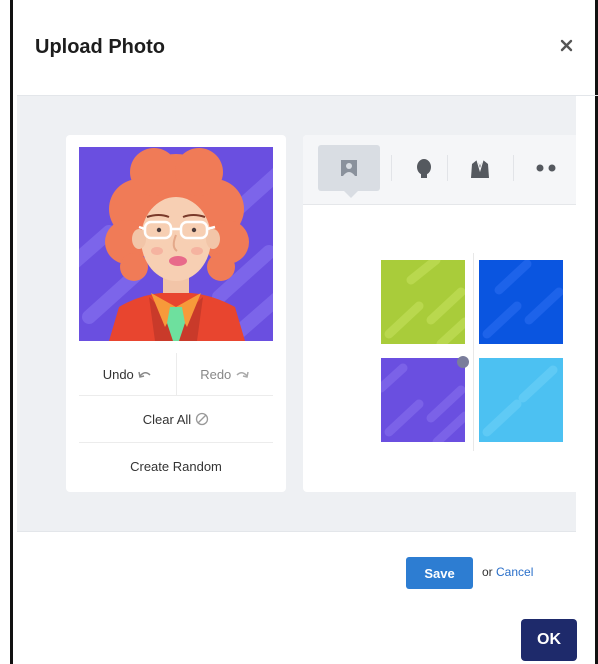  What do you see at coordinates (521, 302) in the screenshot?
I see `swatch-blue` at bounding box center [521, 302].